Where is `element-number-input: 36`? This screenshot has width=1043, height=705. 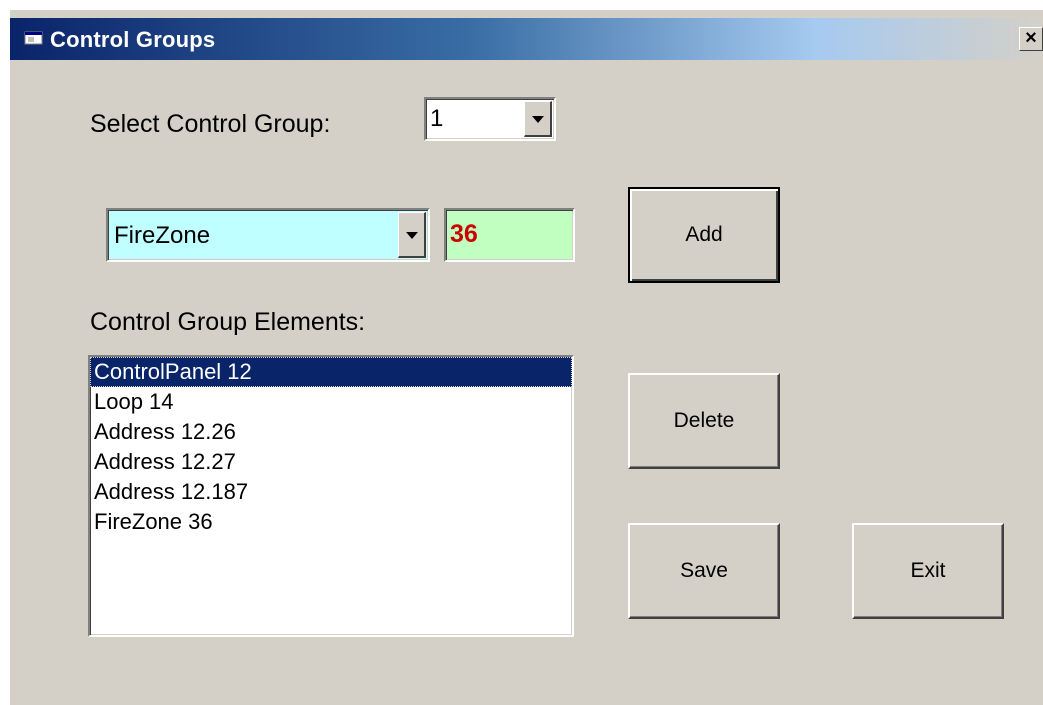 element-number-input: 36 is located at coordinates (509, 235).